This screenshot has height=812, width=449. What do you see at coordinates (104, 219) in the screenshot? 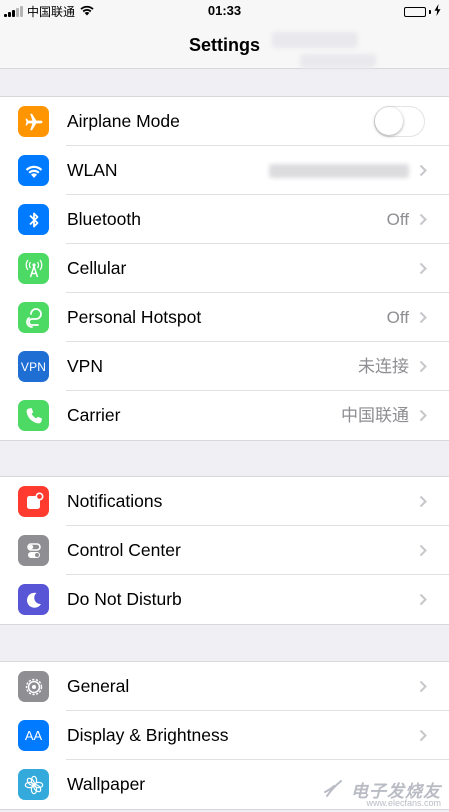
I see `row-label: Bluetooth` at bounding box center [104, 219].